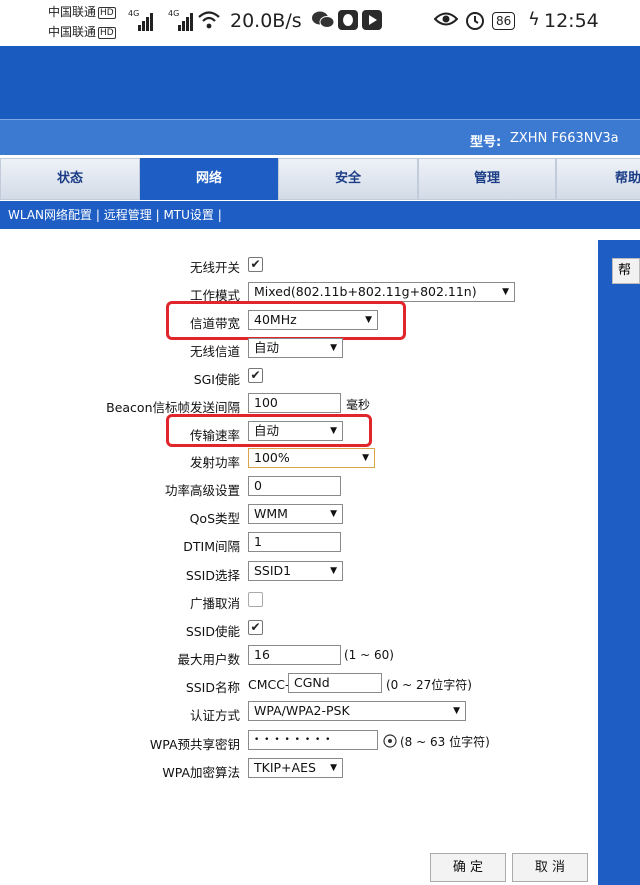 The image size is (640, 885). What do you see at coordinates (201, 772) in the screenshot?
I see `wpa-encryption-label: WPA加密算法` at bounding box center [201, 772].